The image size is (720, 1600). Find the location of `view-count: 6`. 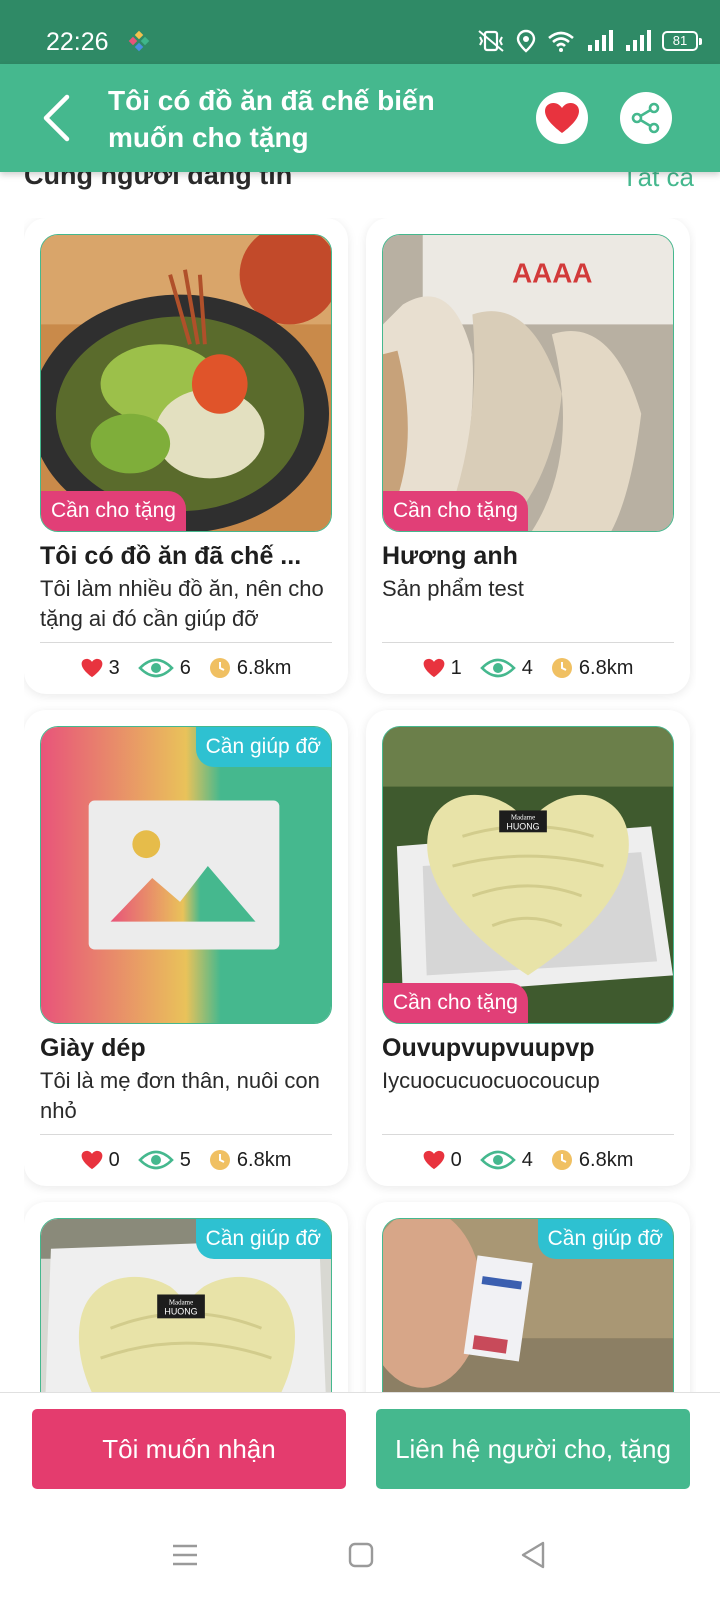

view-count: 6 is located at coordinates (185, 667).